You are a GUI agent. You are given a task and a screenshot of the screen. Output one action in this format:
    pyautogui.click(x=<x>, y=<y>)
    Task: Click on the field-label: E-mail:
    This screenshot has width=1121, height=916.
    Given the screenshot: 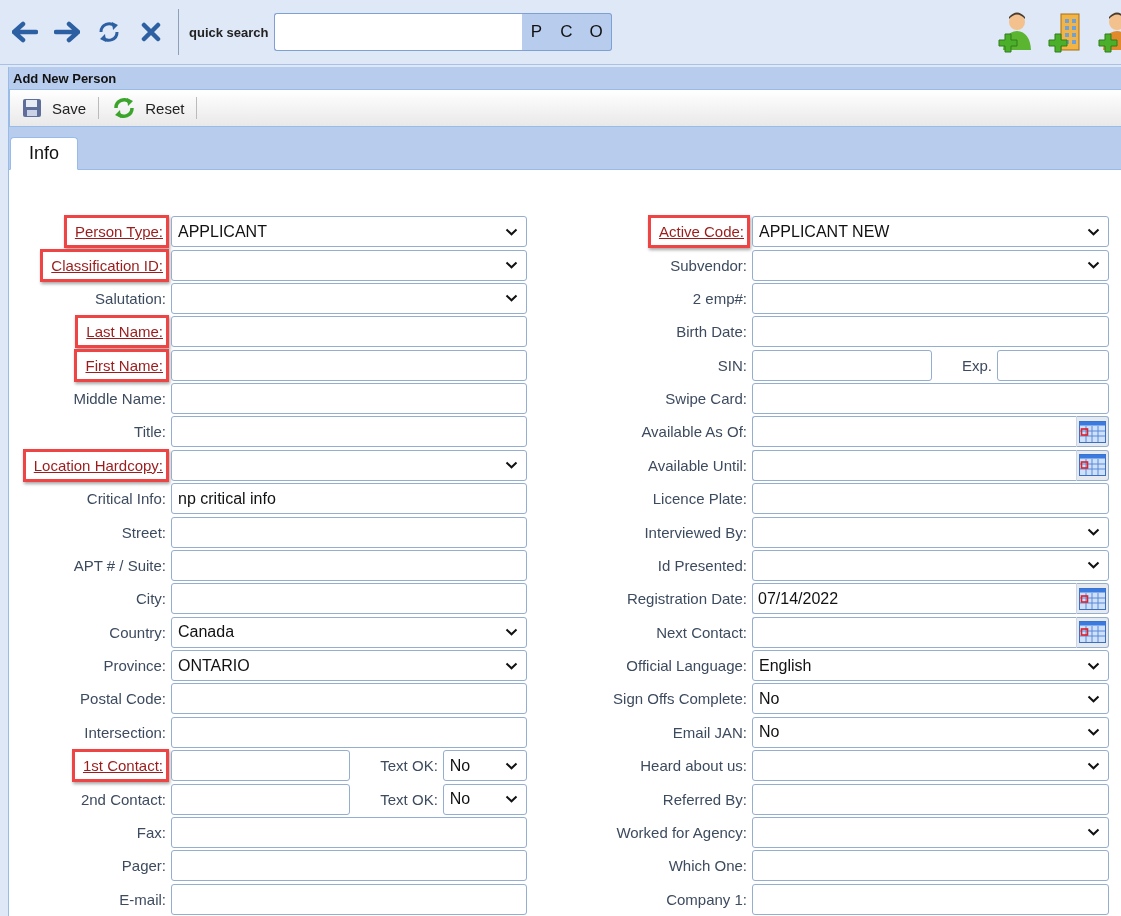 What is the action you would take?
    pyautogui.click(x=142, y=899)
    